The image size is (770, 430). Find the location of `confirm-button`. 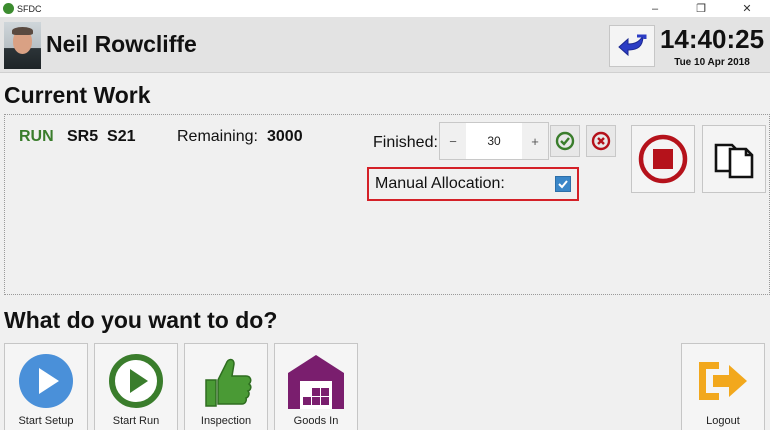

confirm-button is located at coordinates (565, 141).